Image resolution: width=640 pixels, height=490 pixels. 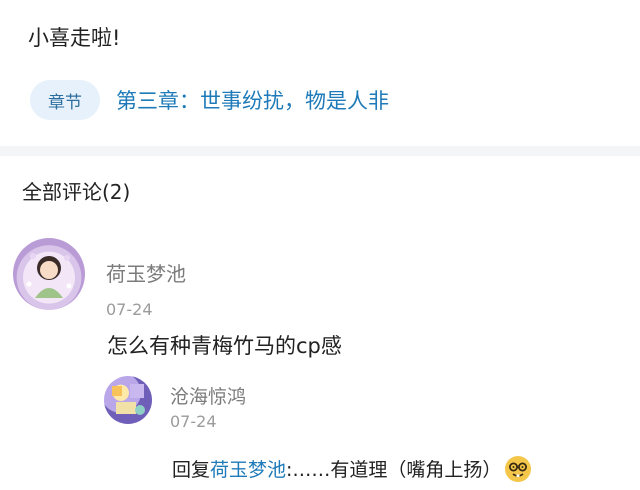 What do you see at coordinates (224, 346) in the screenshot?
I see `comment-text: 怎么有种青梅竹马的cp感` at bounding box center [224, 346].